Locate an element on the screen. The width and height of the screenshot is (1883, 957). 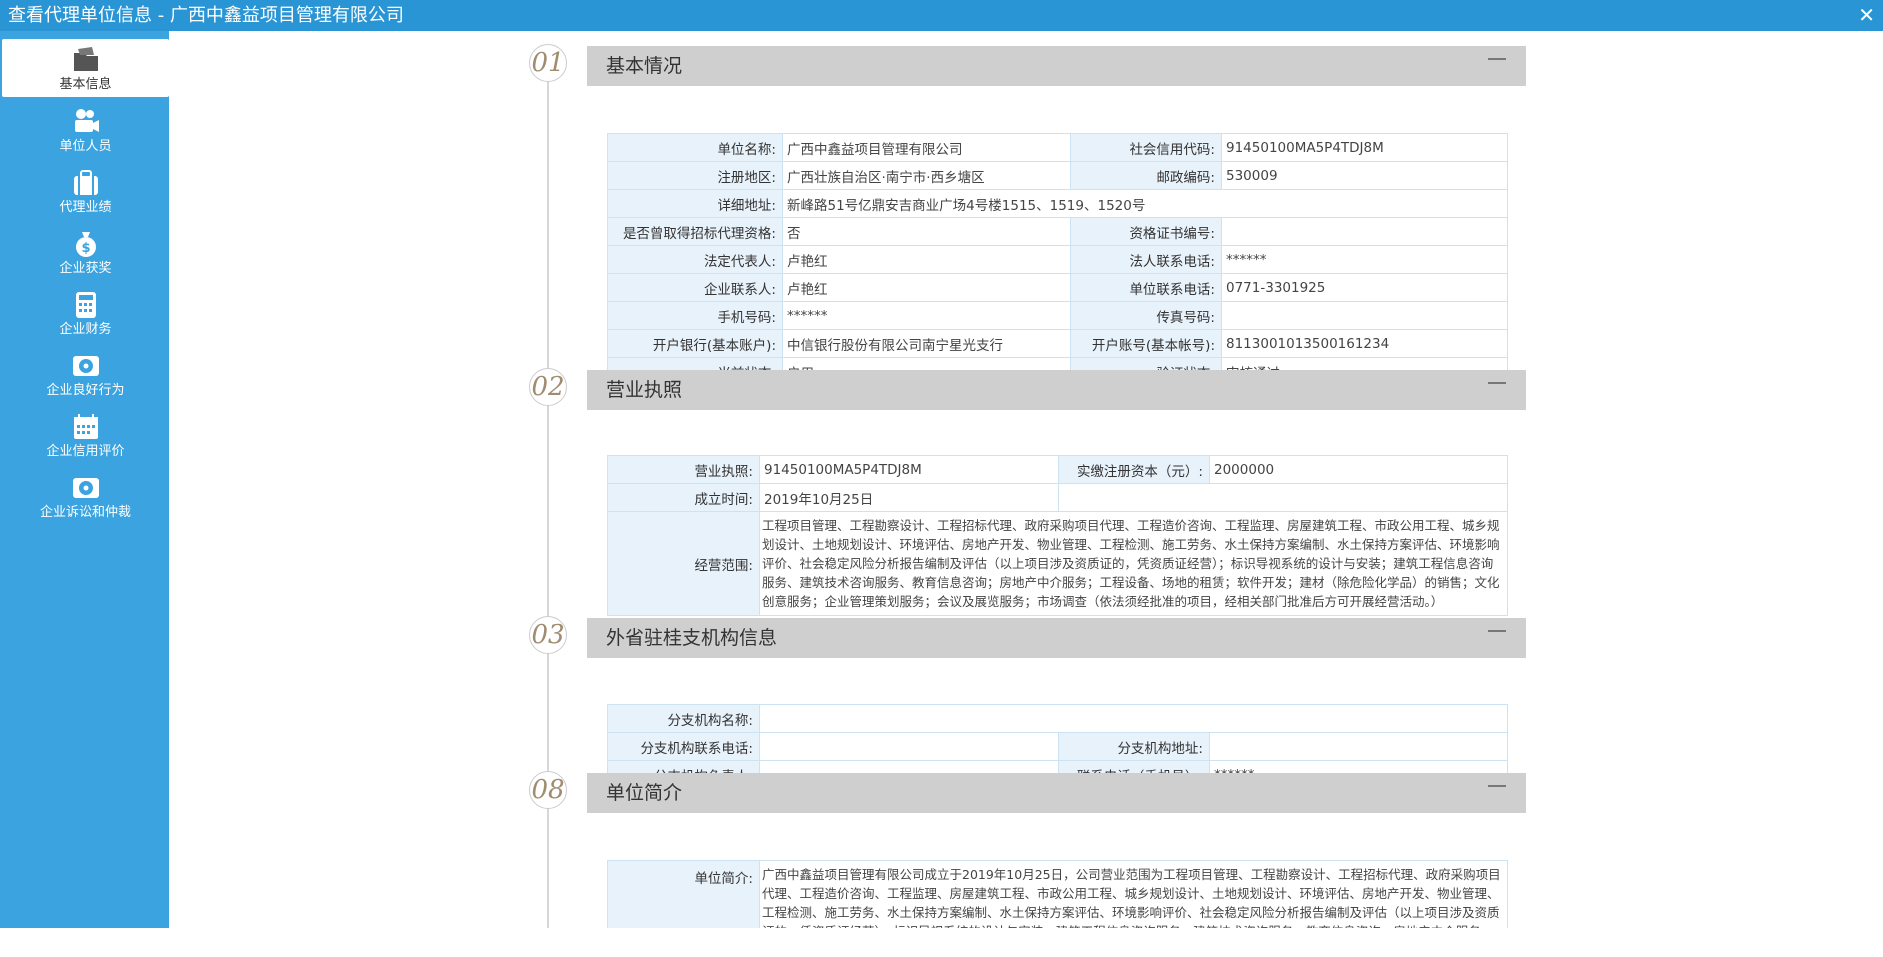
section-title: 外省驻桂支机构信息 is located at coordinates (692, 638).